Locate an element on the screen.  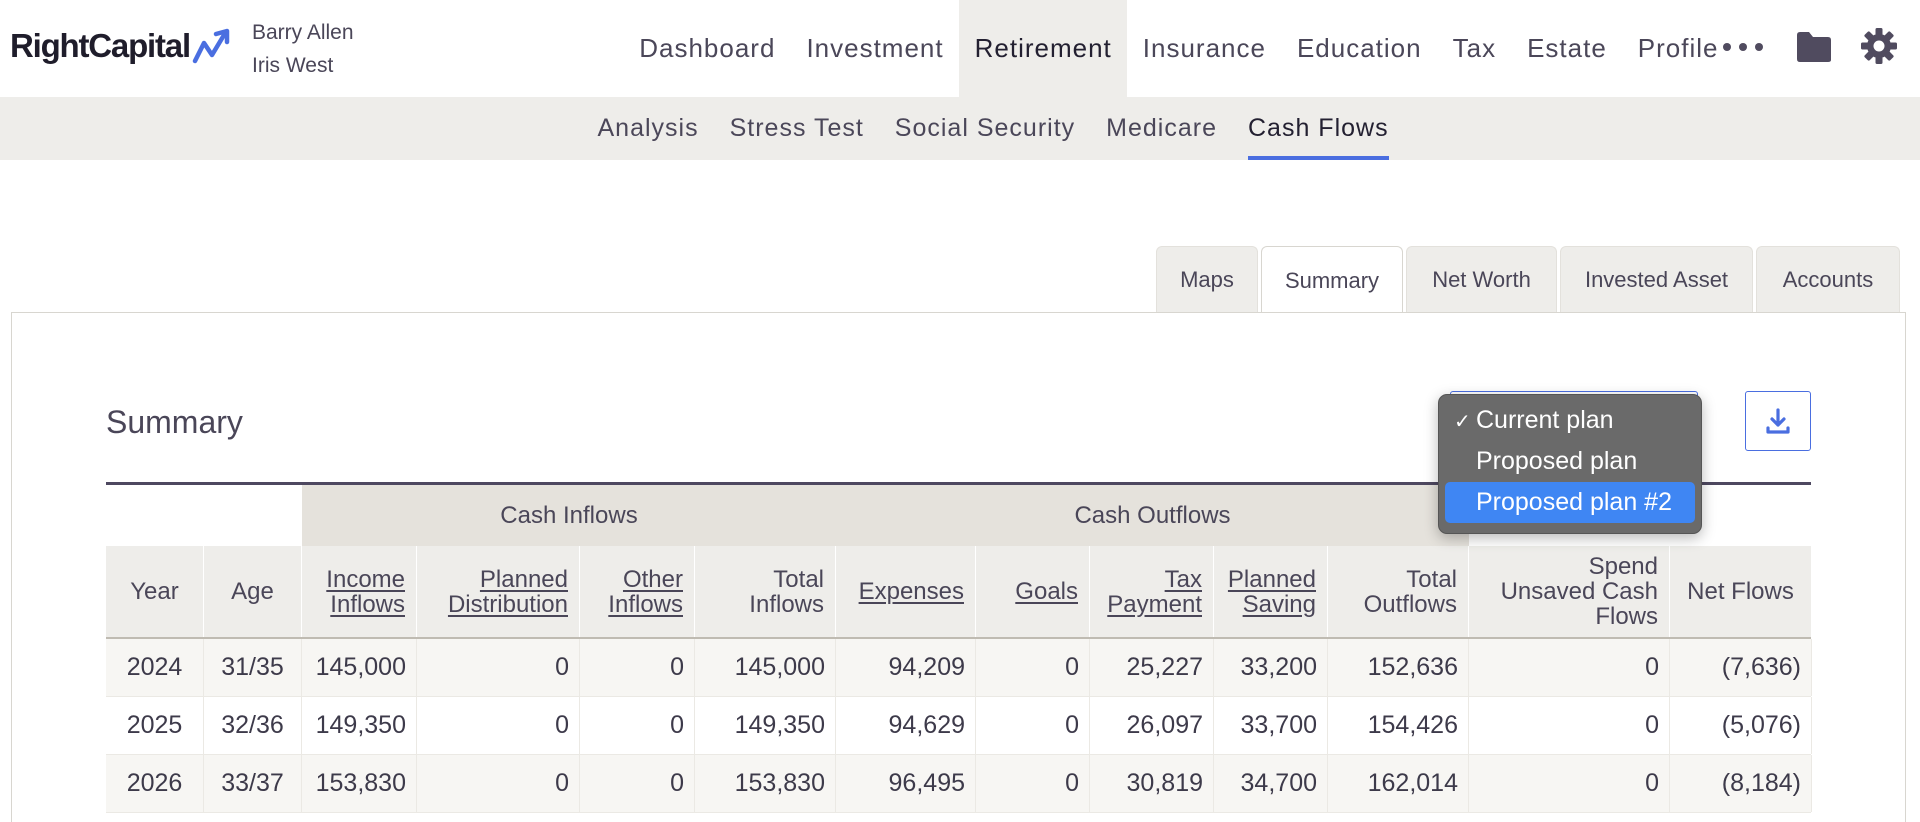
nav-insurance: Insurance is located at coordinates (1204, 48).